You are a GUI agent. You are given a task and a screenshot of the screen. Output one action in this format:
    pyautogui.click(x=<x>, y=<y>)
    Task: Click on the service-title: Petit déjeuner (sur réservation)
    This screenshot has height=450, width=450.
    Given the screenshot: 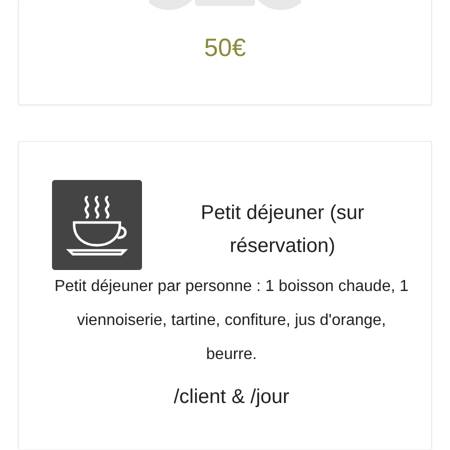 What is the action you would take?
    pyautogui.click(x=283, y=230)
    